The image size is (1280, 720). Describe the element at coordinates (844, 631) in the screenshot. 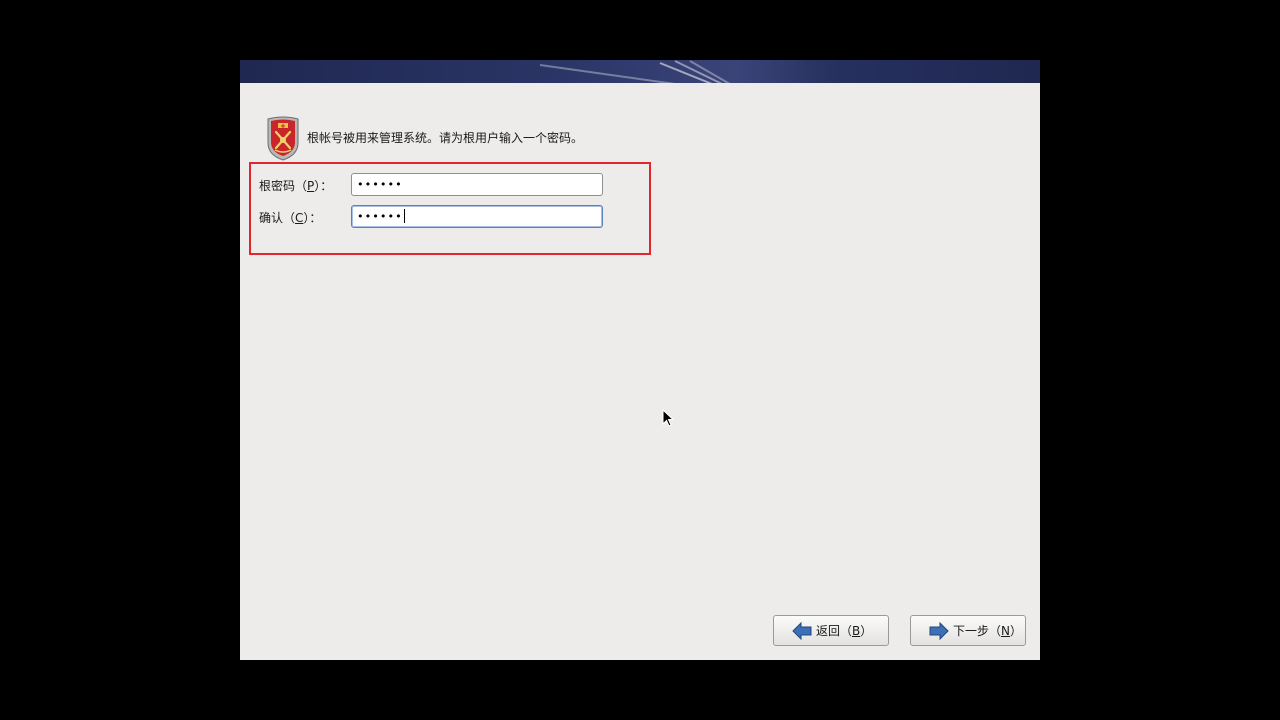

I see `back-button-label: 返回（B）` at that location.